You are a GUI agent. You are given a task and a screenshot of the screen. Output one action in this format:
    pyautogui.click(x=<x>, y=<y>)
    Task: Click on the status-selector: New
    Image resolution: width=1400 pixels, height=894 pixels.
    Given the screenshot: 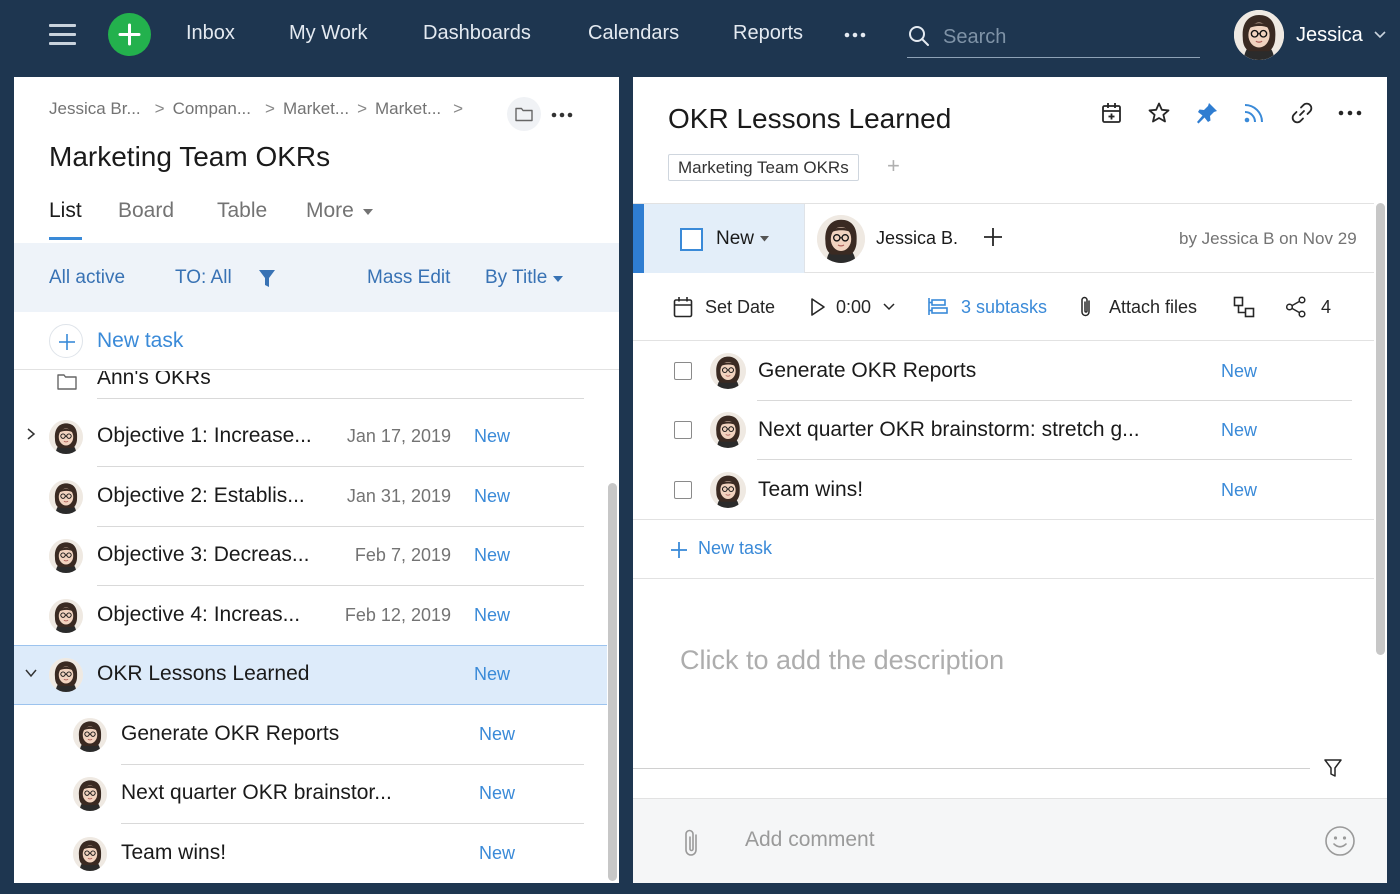 What is the action you would take?
    pyautogui.click(x=719, y=238)
    